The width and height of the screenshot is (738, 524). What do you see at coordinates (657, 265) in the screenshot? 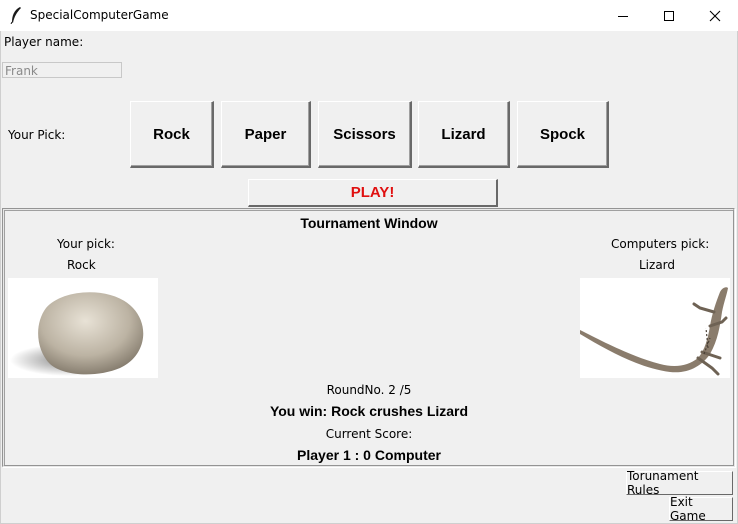
I see `computer-pick-value: Lizard` at bounding box center [657, 265].